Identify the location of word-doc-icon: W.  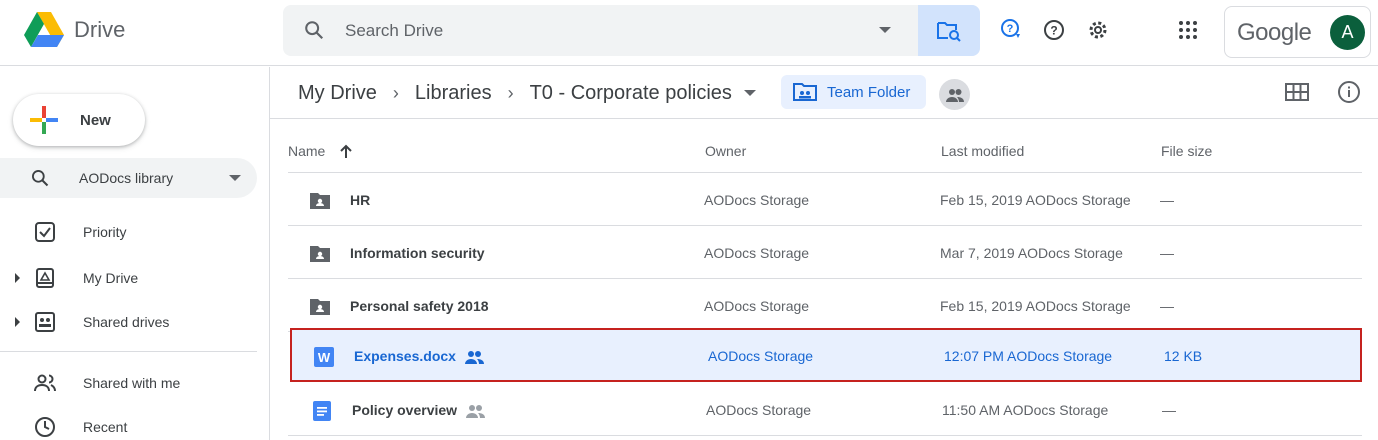
(324, 357).